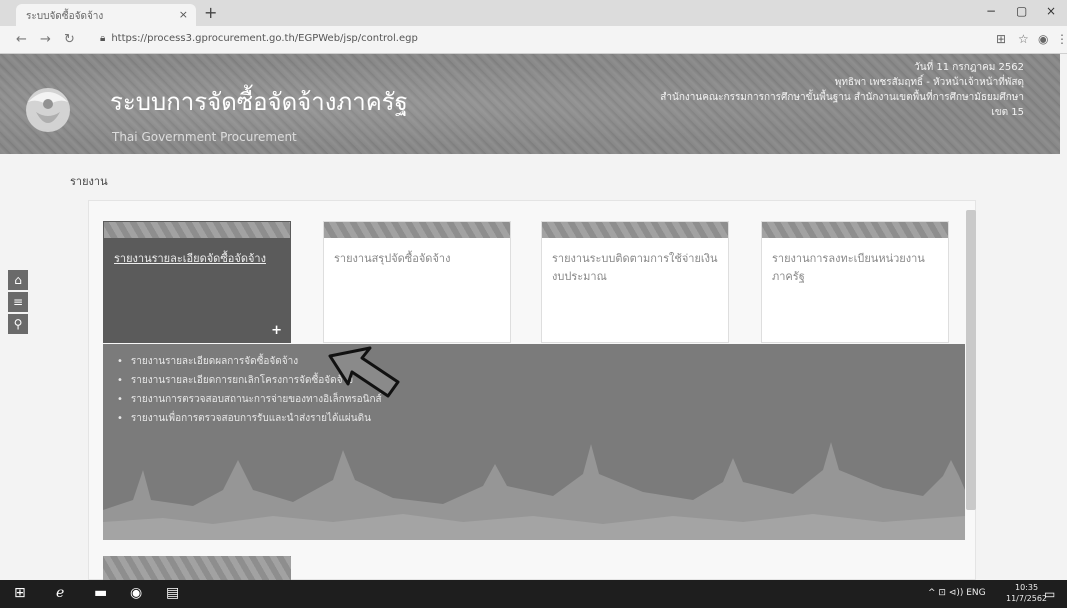 The height and width of the screenshot is (608, 1067). Describe the element at coordinates (259, 102) in the screenshot. I see `site-title: ระบบการจัดซื้อจัดจ้างภาครัฐ` at that location.